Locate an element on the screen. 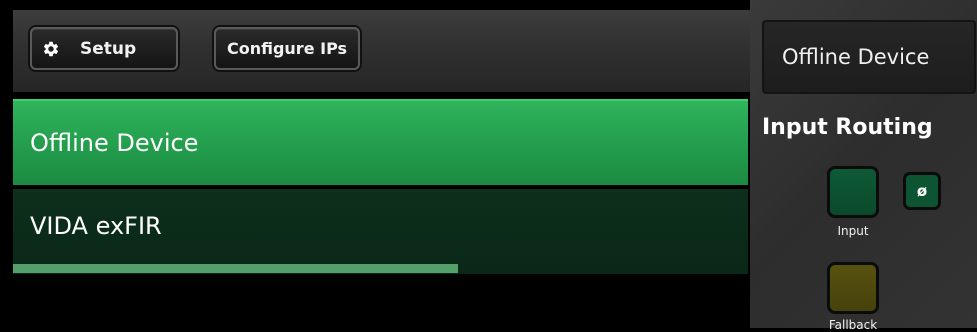 This screenshot has height=332, width=977. setup-button: Setup is located at coordinates (104, 48).